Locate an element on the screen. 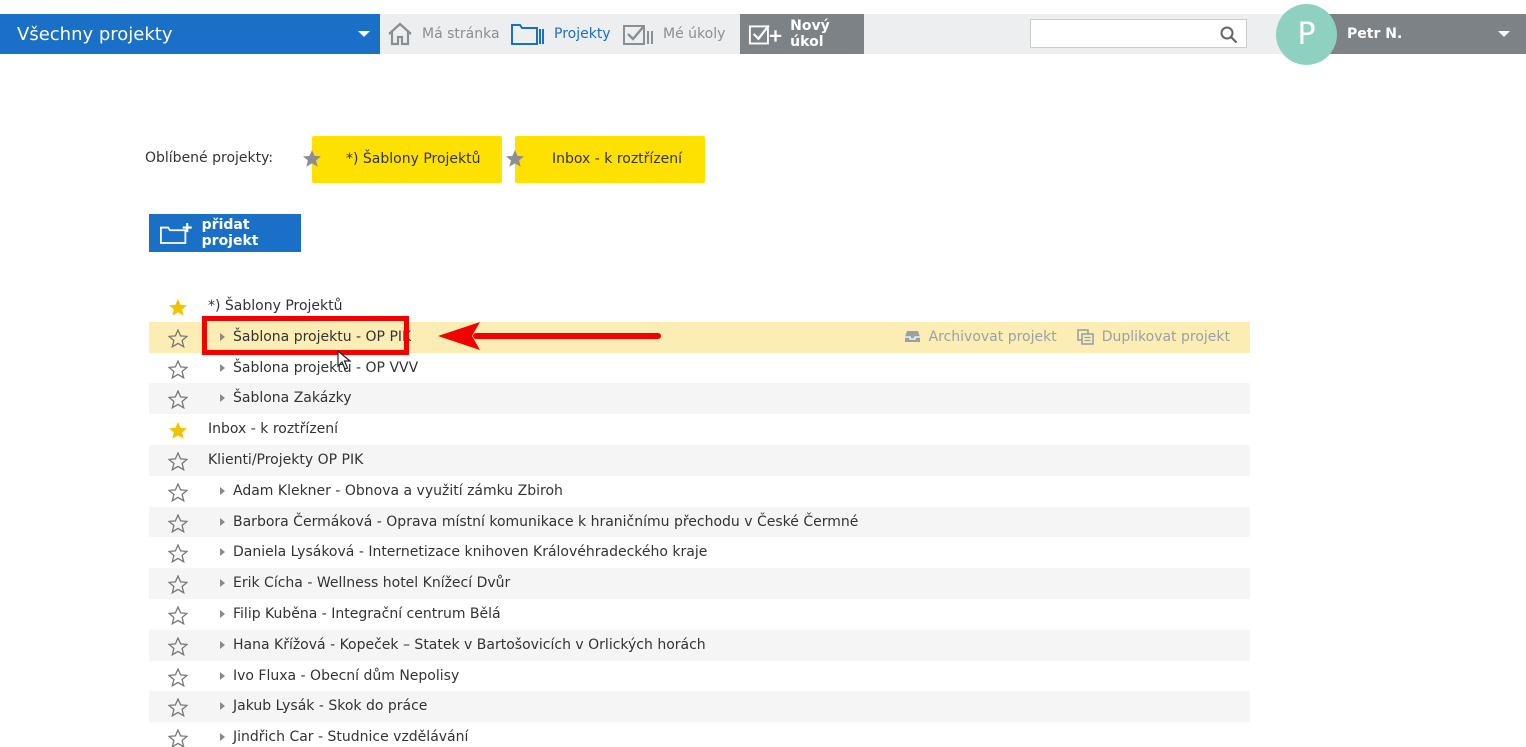  project-selector-label: Všechny projekty is located at coordinates (95, 34).